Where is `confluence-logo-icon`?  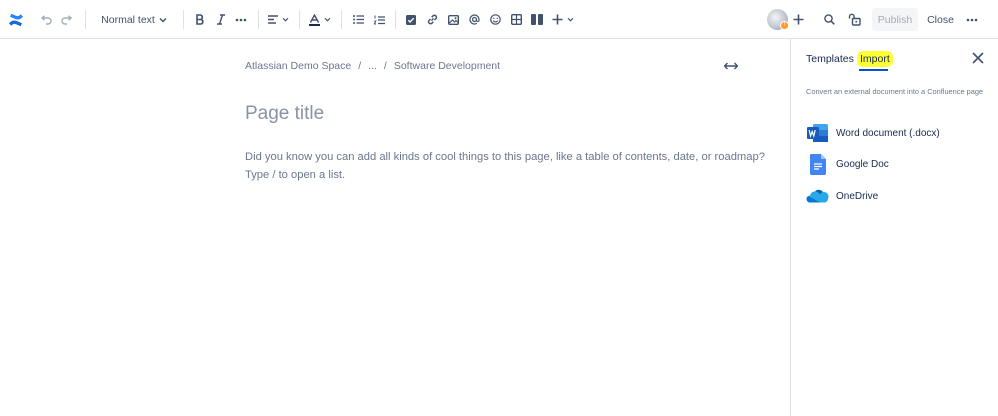
confluence-logo-icon is located at coordinates (16, 19).